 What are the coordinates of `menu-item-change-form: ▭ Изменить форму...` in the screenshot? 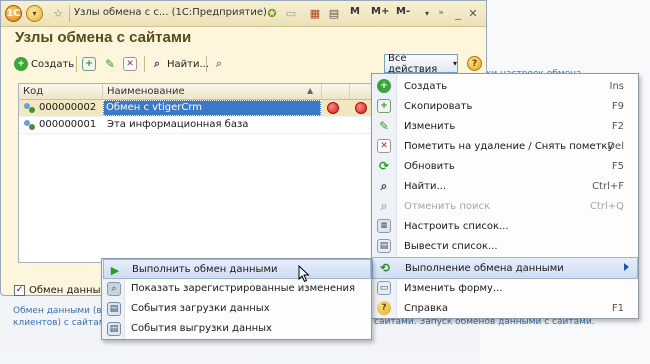 It's located at (505, 288).